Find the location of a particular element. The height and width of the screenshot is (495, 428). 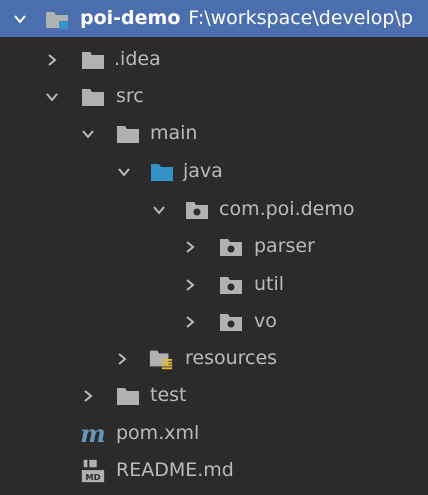

tree-row-project-root: poi-demo F:\workspace\develop\p is located at coordinates (214, 18).